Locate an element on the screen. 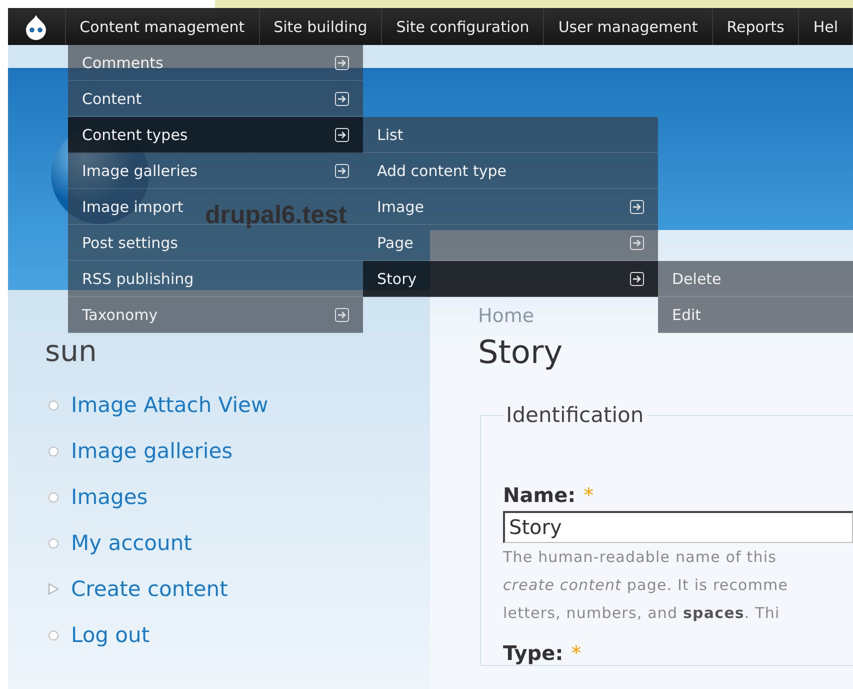 This screenshot has width=853, height=689. menu-item: Add content type is located at coordinates (510, 171).